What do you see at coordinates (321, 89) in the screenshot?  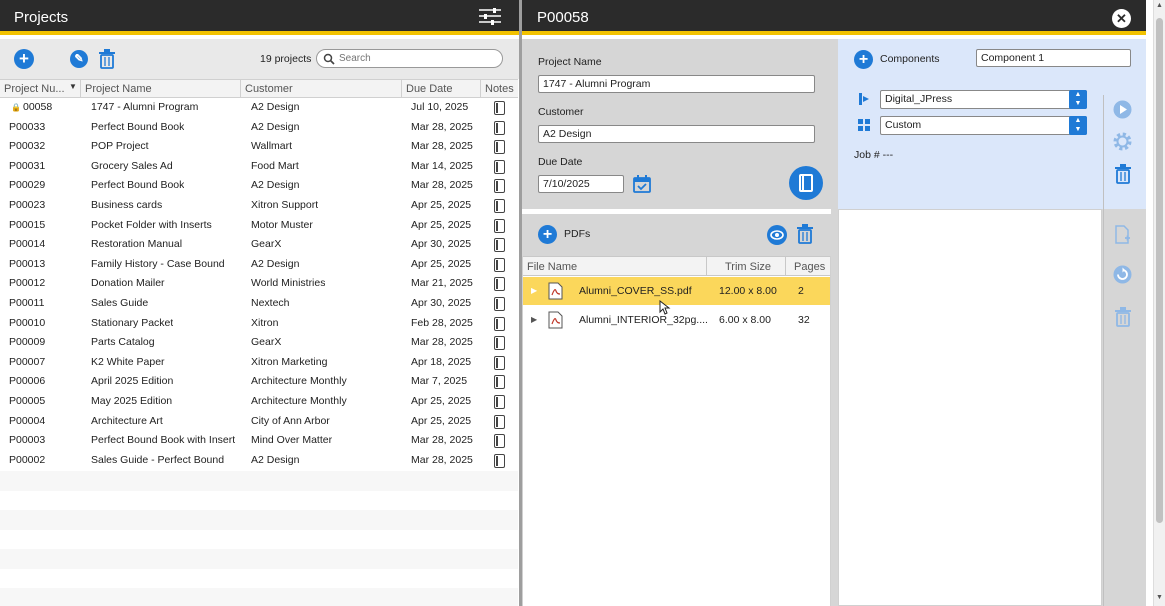 I see `col-customer: Customer` at bounding box center [321, 89].